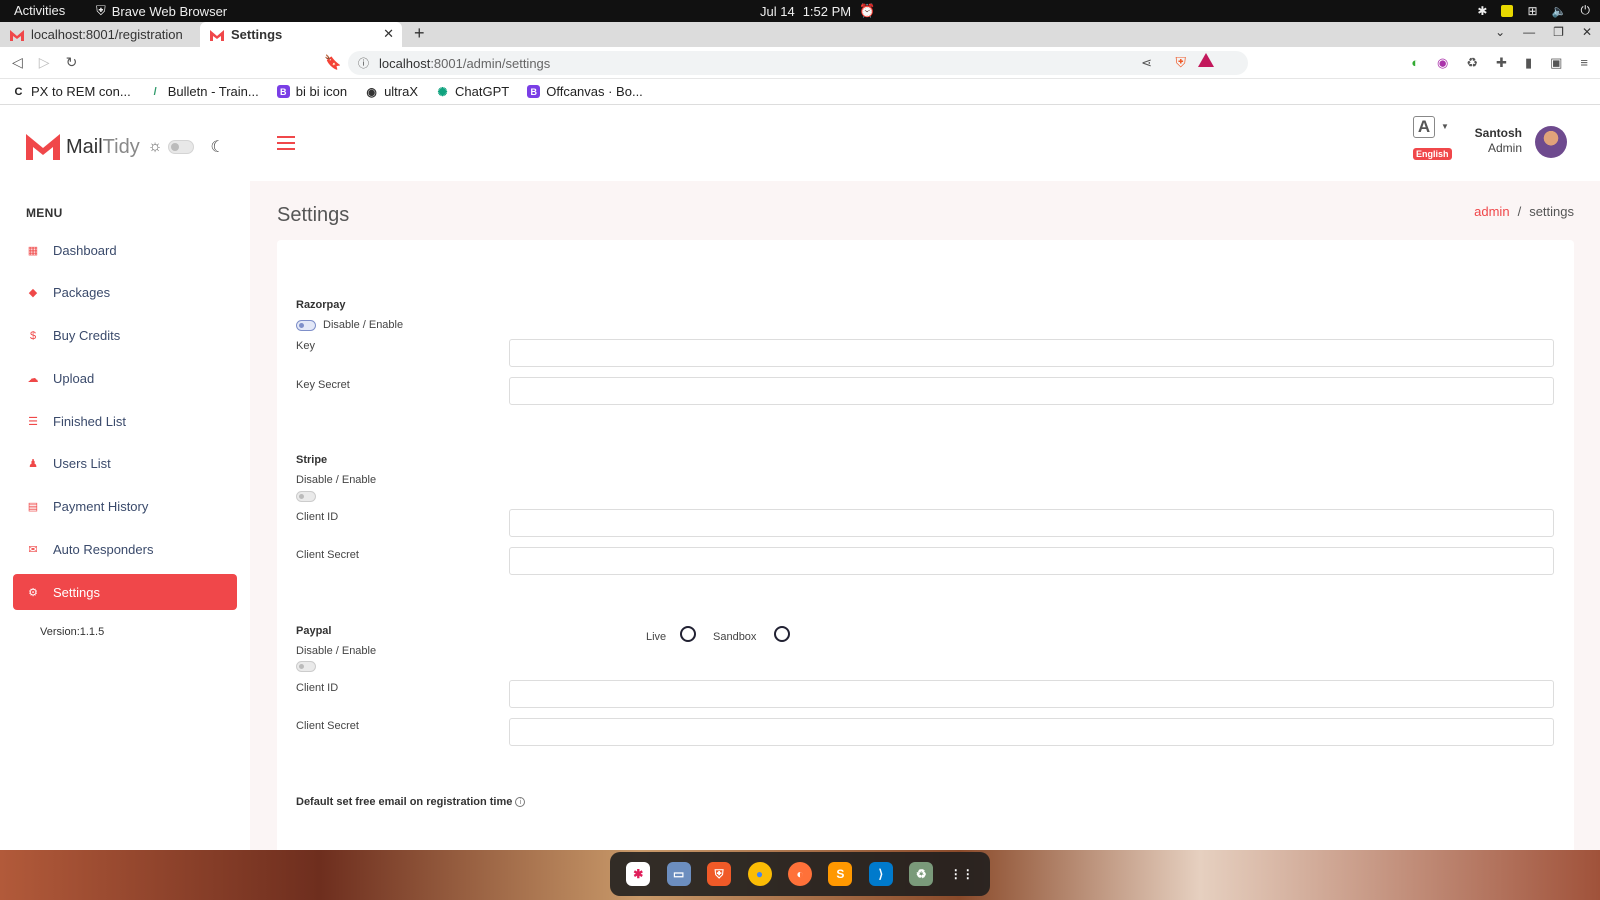 The image size is (1600, 900). What do you see at coordinates (125, 378) in the screenshot?
I see `sidebar-item-upload: ☁ Upload` at bounding box center [125, 378].